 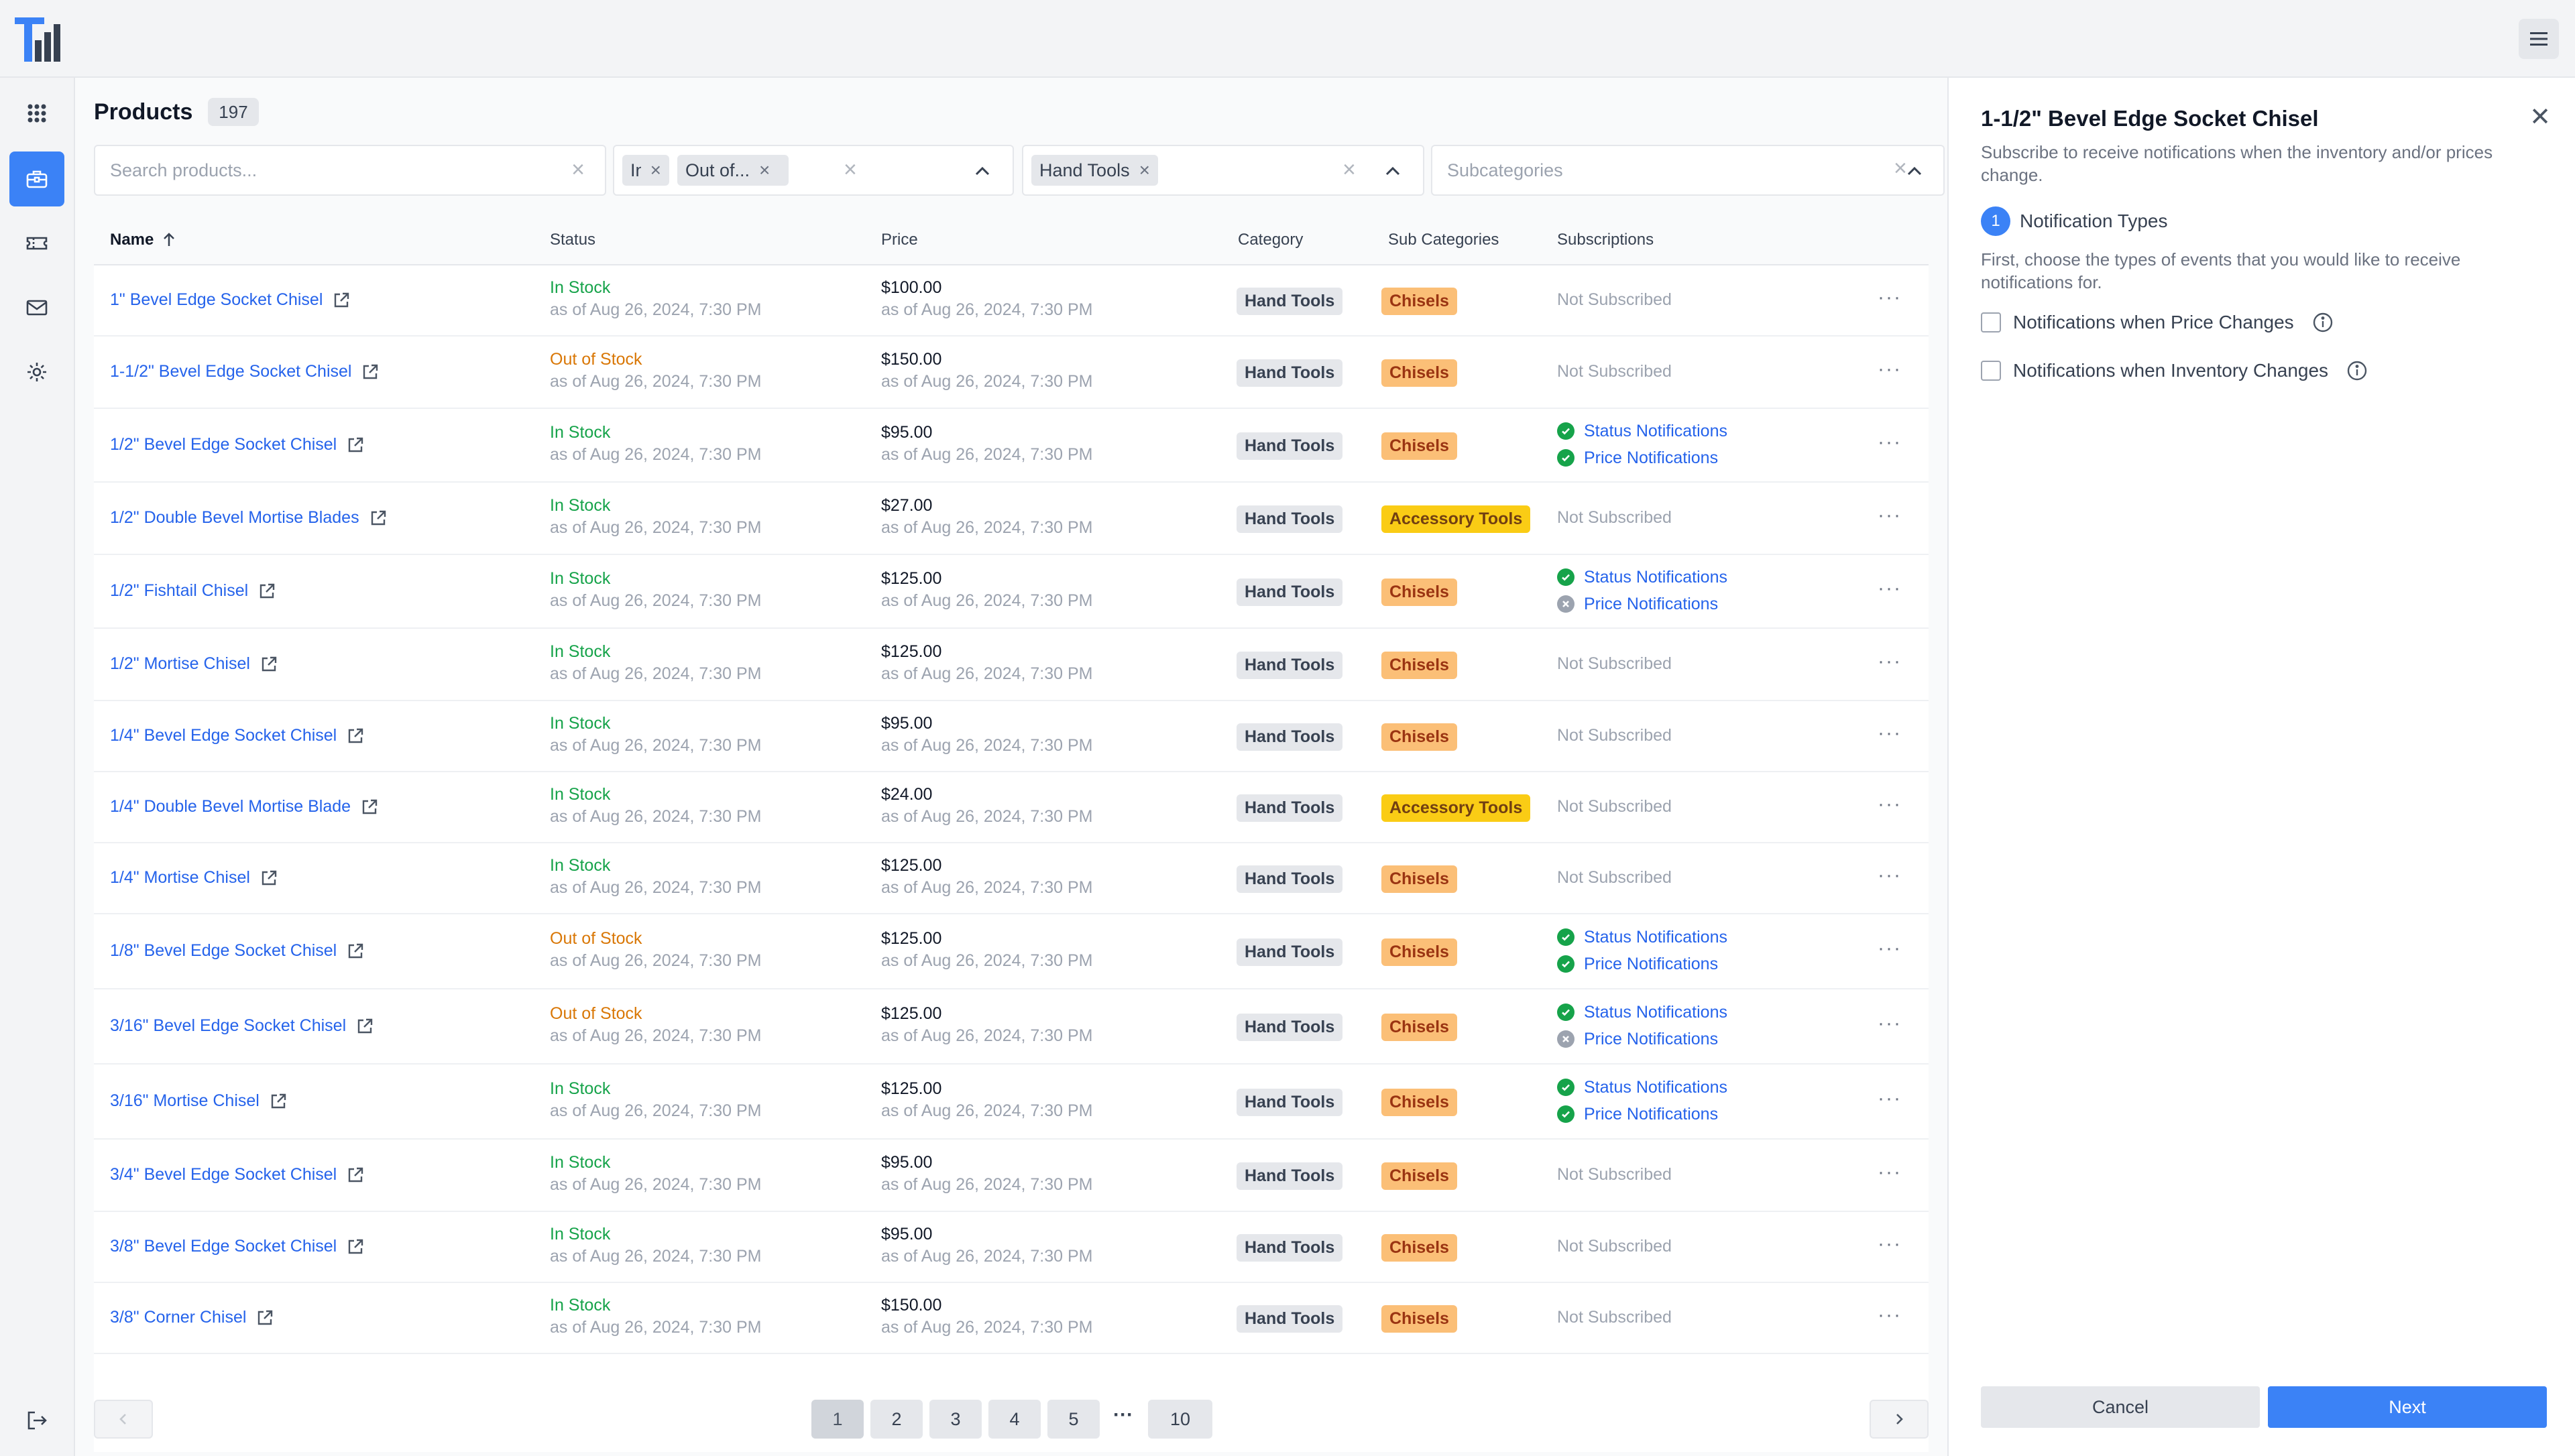 I want to click on product-name-link: 1/4" Bevel Edge Socket Chisel, so click(x=237, y=735).